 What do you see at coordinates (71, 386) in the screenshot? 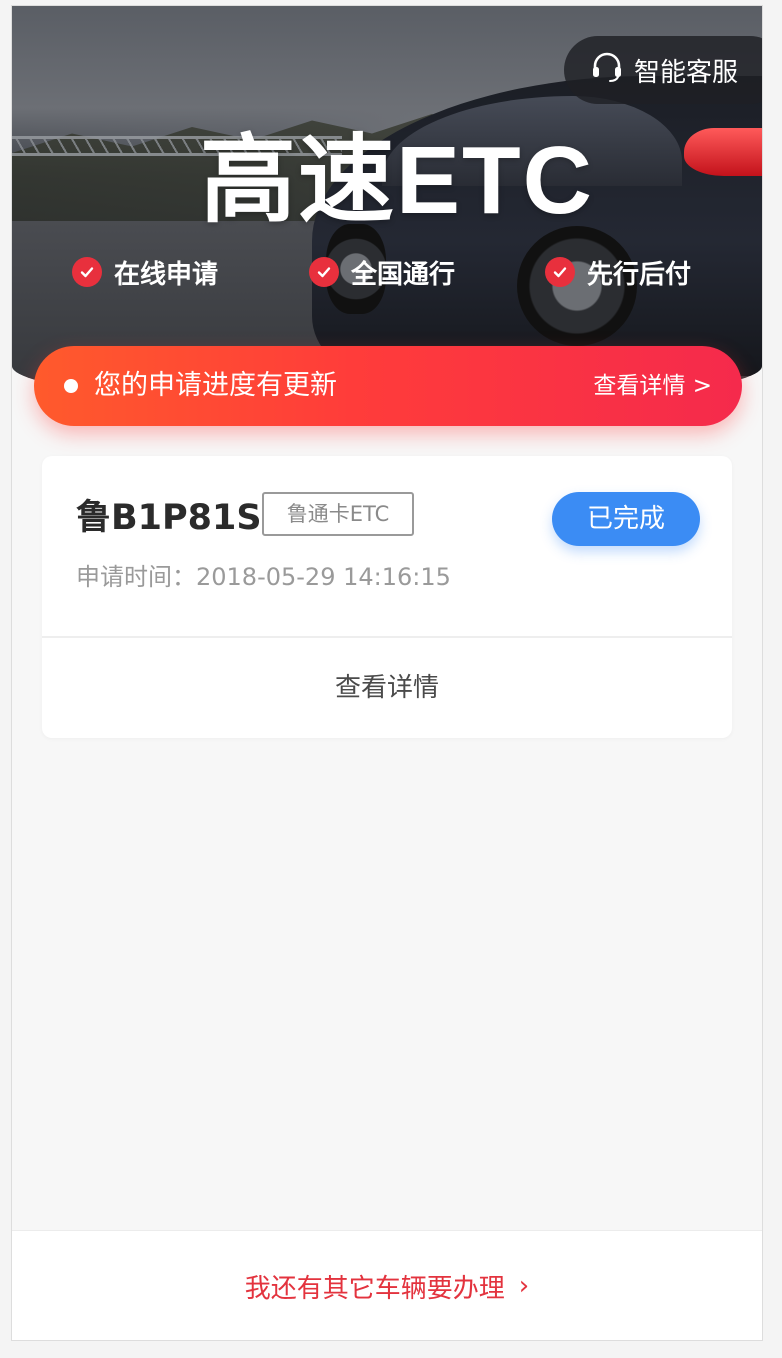
I see `notice-dot` at bounding box center [71, 386].